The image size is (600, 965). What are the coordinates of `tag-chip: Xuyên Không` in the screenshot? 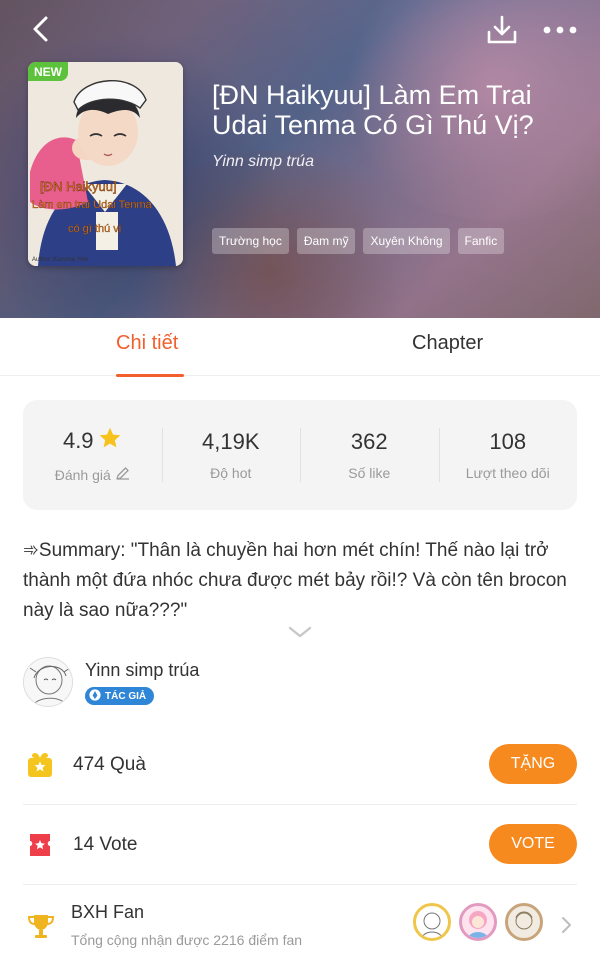 It's located at (406, 241).